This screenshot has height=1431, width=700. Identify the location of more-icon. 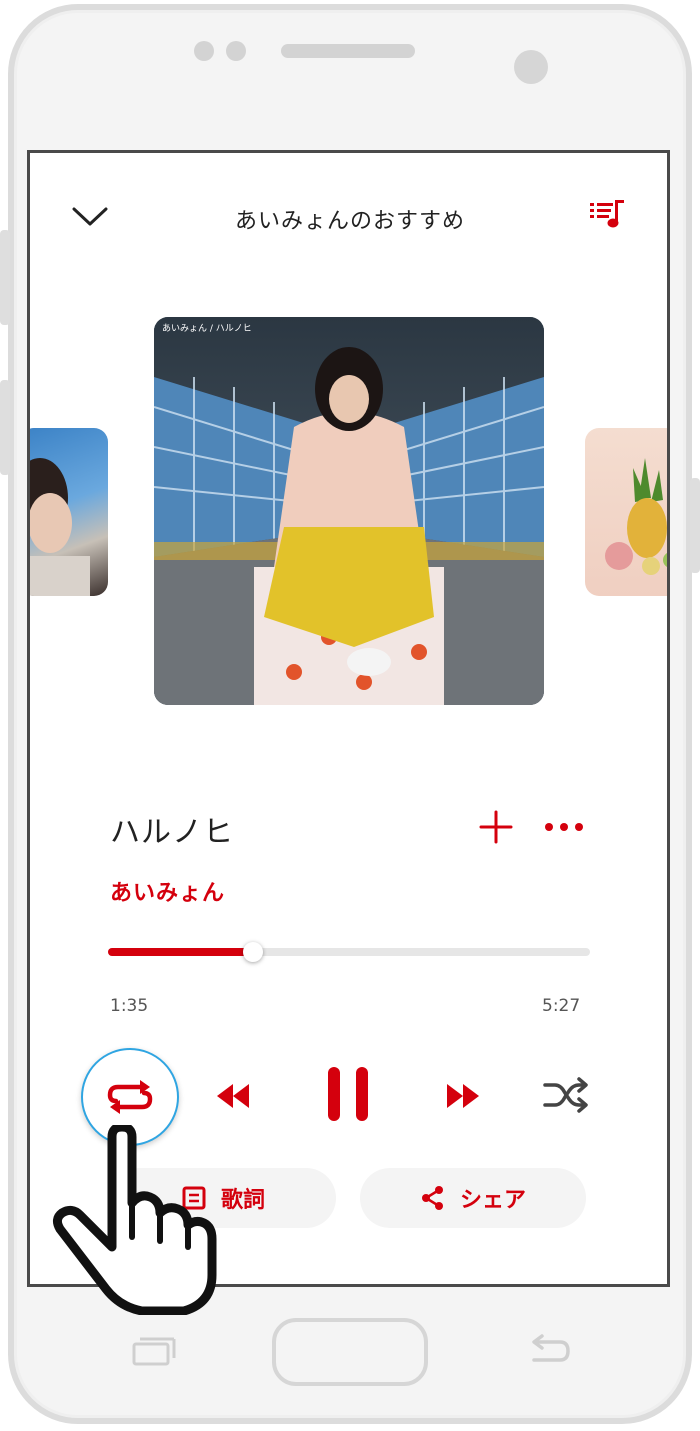
(564, 827).